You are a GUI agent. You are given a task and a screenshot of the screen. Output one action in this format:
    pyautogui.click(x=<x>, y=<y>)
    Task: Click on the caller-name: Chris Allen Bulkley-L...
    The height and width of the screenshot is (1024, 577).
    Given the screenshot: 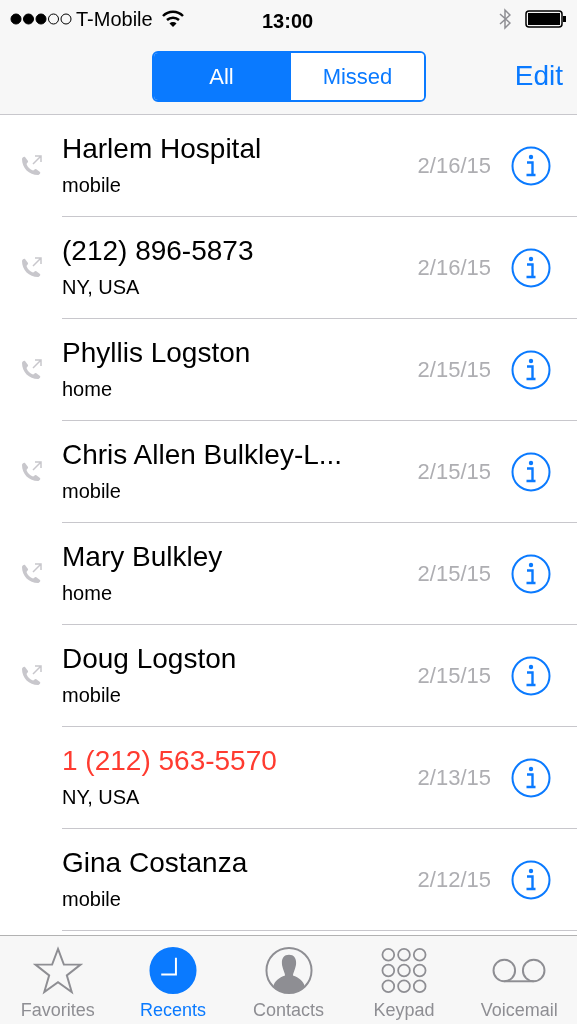 What is the action you would take?
    pyautogui.click(x=203, y=454)
    